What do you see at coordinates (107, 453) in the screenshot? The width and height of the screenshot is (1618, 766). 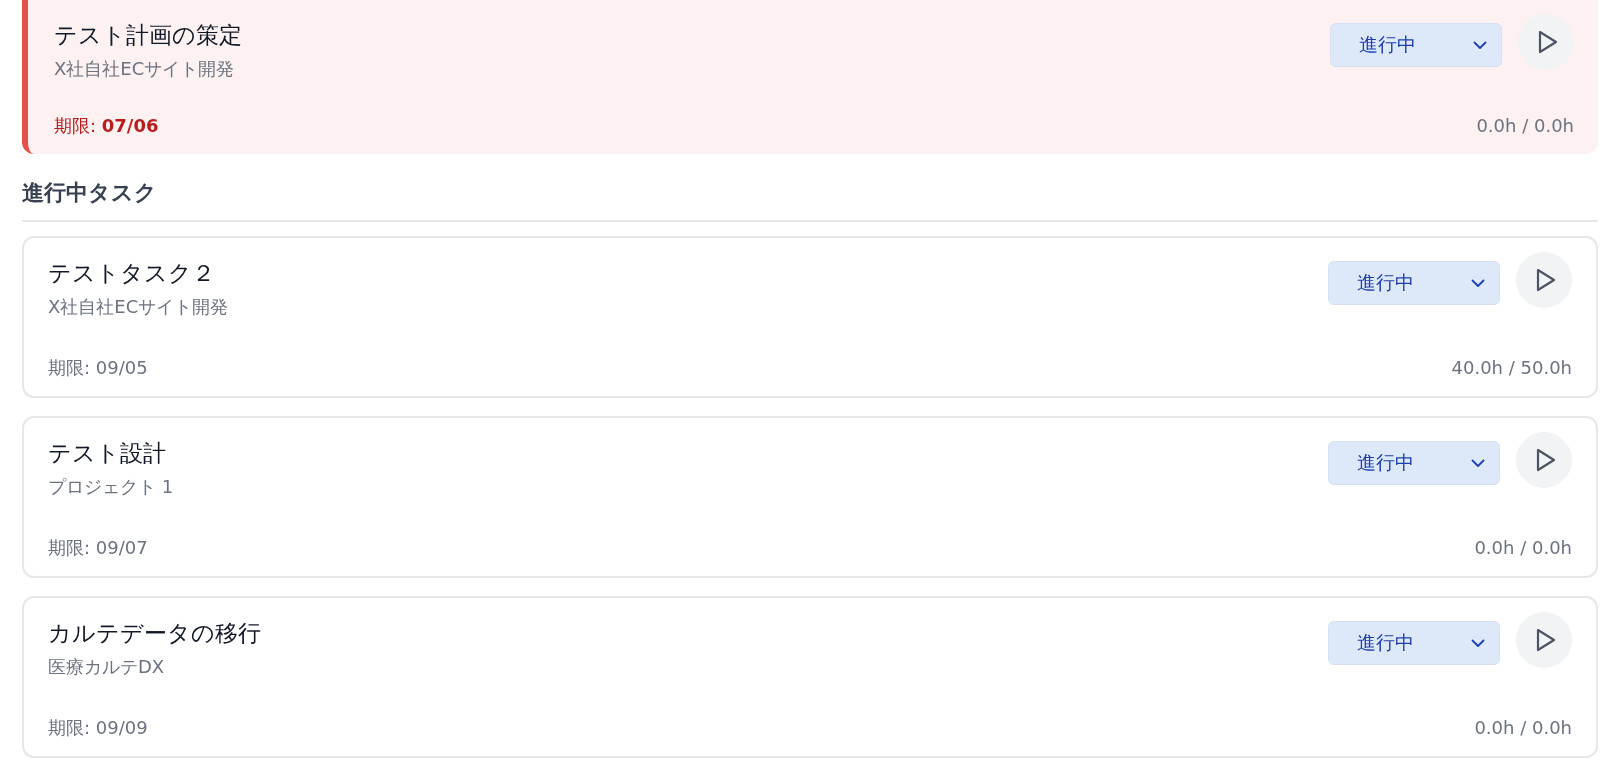 I see `task-title: テスト設計` at bounding box center [107, 453].